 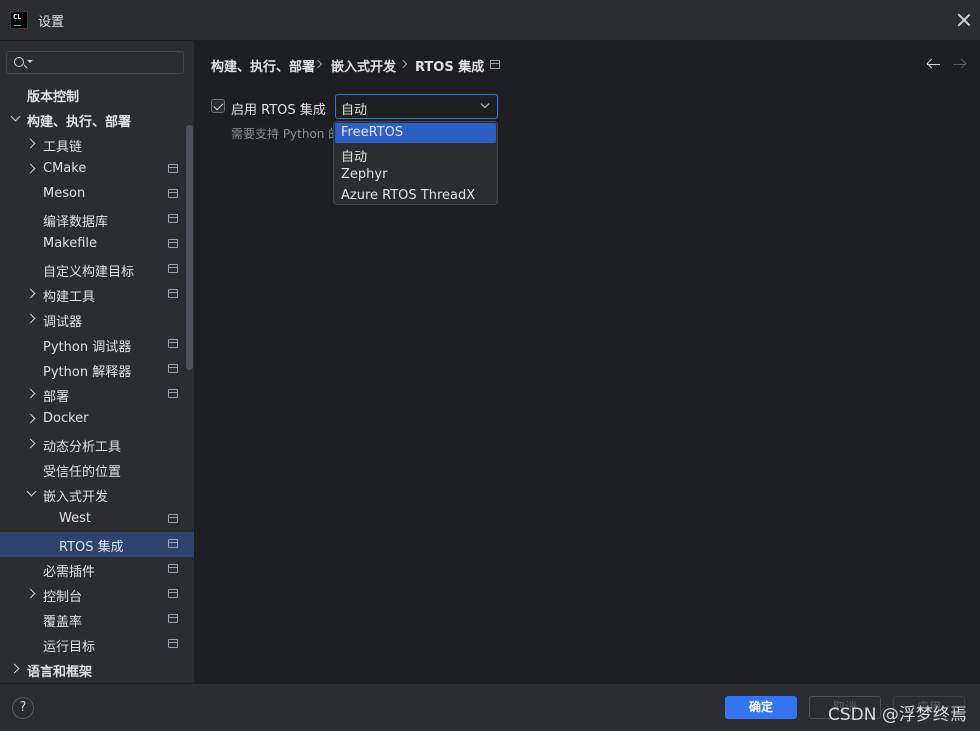 I want to click on tree-item-label: 运行目标, so click(x=69, y=647).